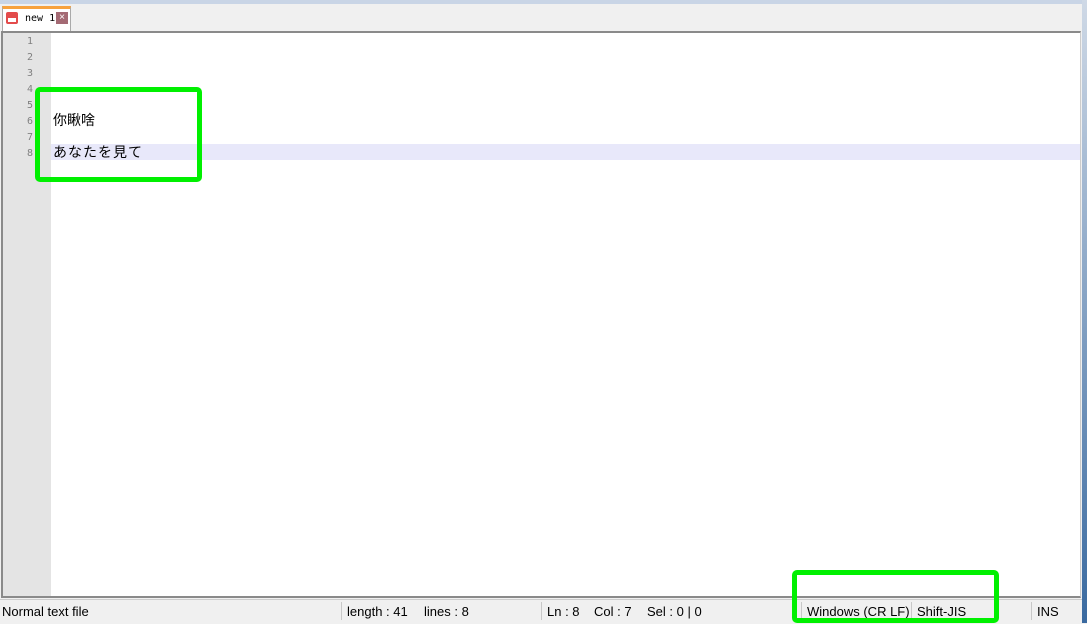 Image resolution: width=1087 pixels, height=624 pixels. I want to click on tab-new-1: new 1 ×, so click(36, 18).